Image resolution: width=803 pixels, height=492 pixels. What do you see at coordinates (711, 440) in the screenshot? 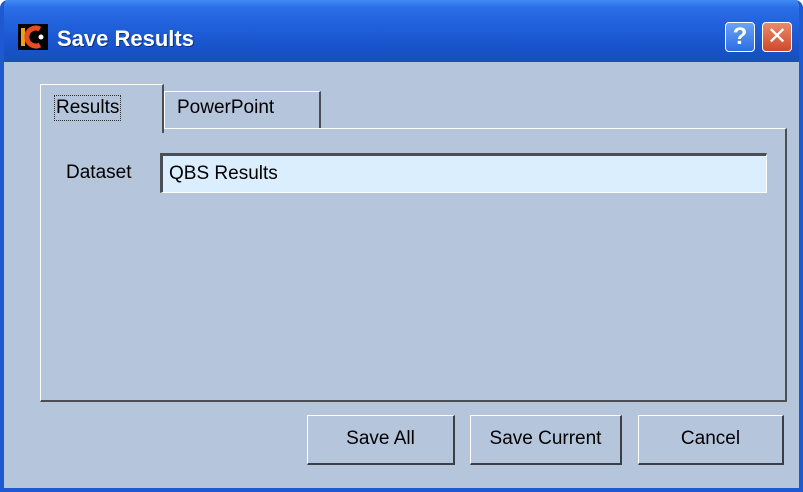
I see `cancel-button: Cancel` at bounding box center [711, 440].